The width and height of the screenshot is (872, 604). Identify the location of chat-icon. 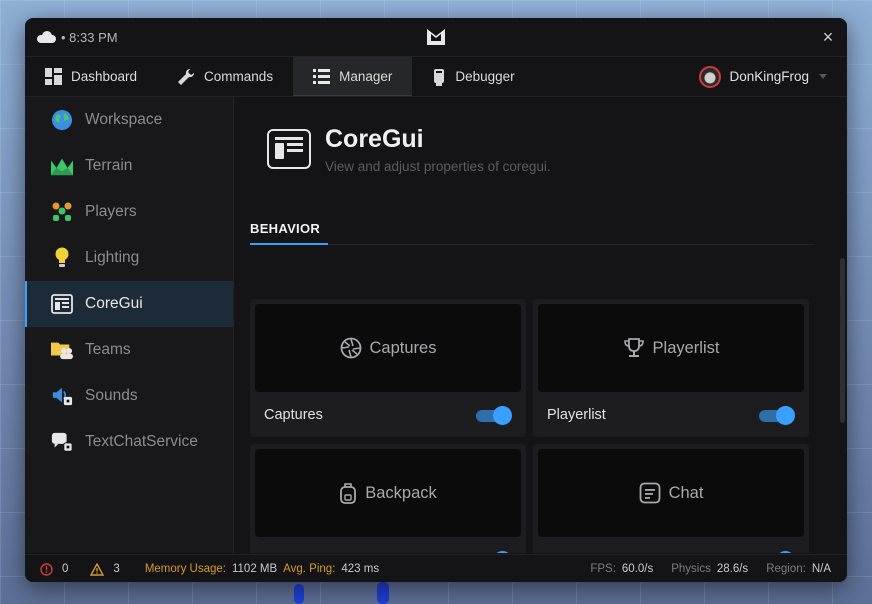
(649, 493).